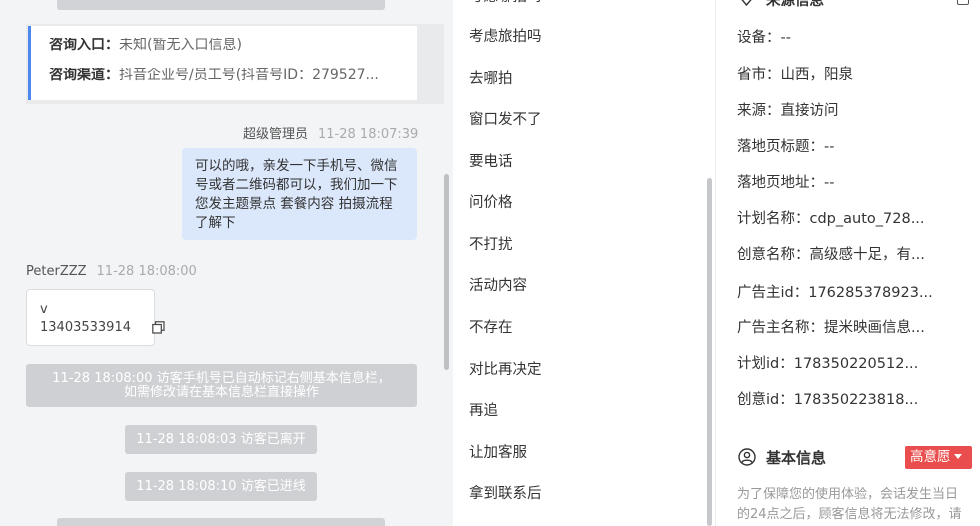 Image resolution: width=980 pixels, height=526 pixels. Describe the element at coordinates (446, 272) in the screenshot. I see `chat-scrollbar` at that location.